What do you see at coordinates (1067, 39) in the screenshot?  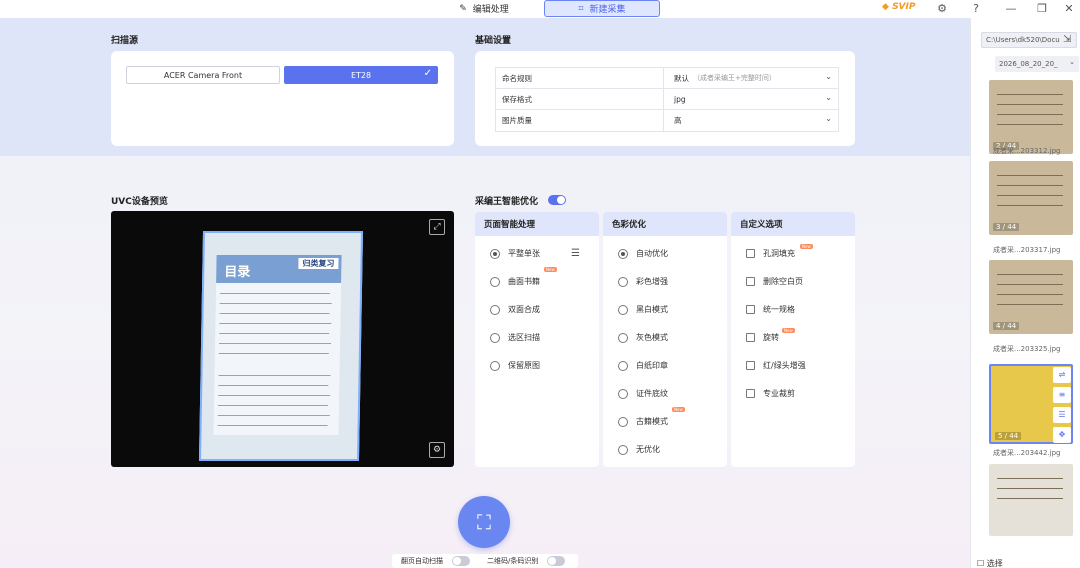 I see `open-folder-icon: ⇲` at bounding box center [1067, 39].